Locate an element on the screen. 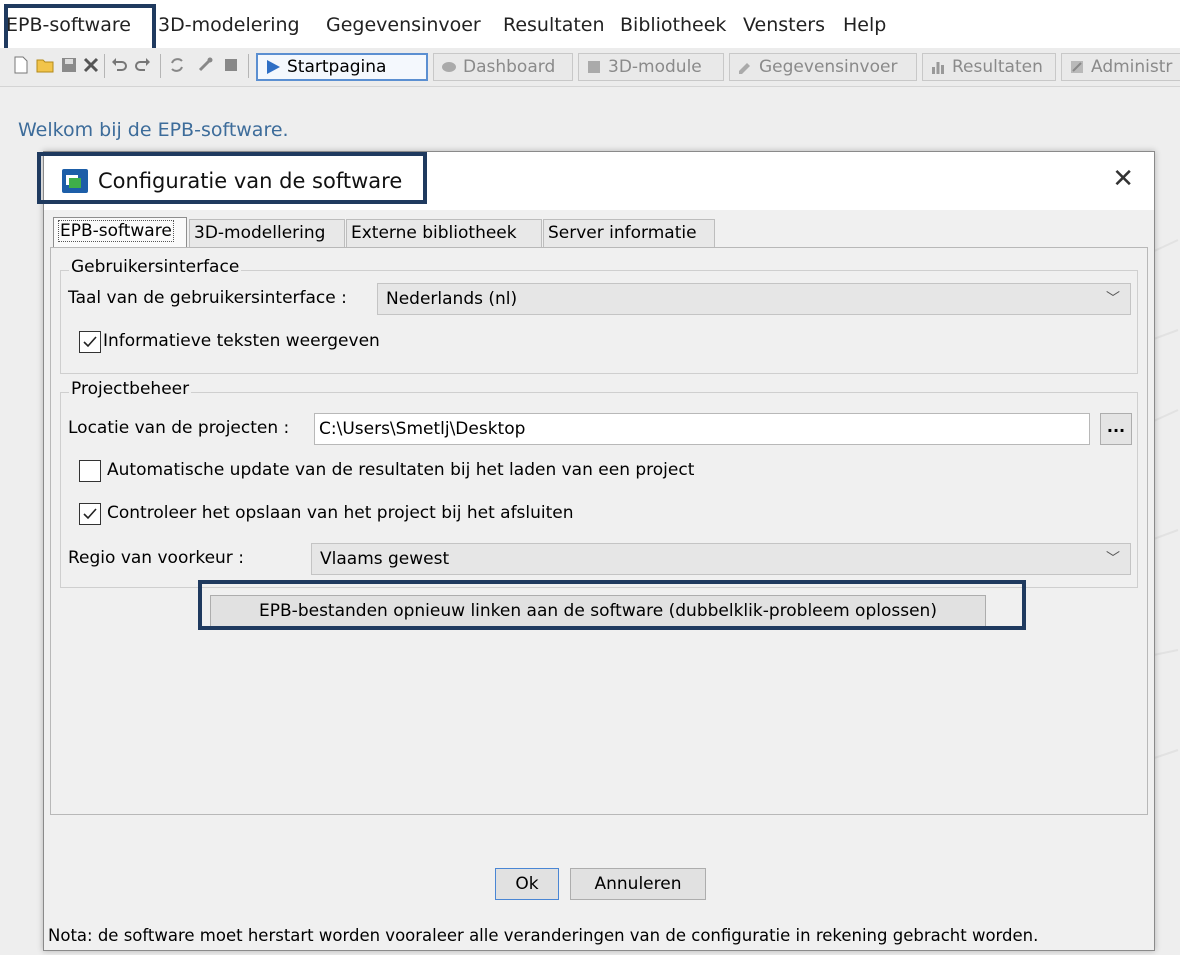  tab-server-informatie: Server informatie is located at coordinates (629, 233).